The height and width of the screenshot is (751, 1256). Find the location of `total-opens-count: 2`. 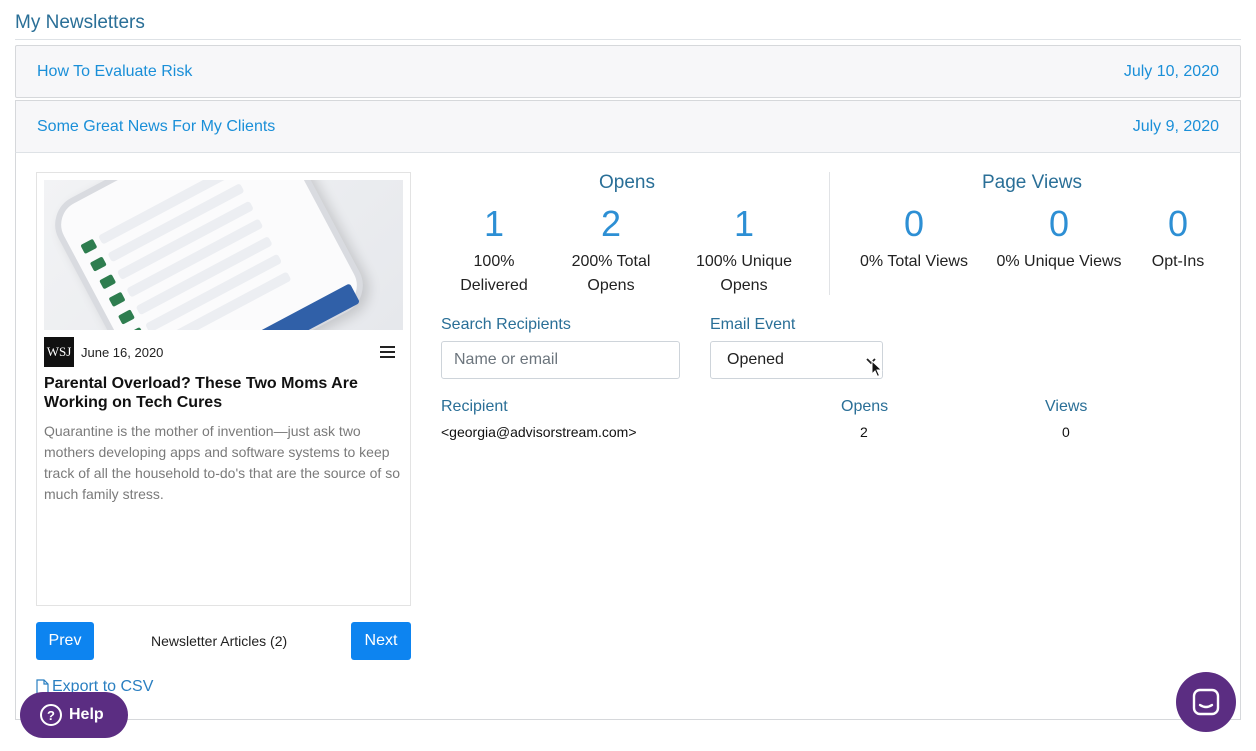

total-opens-count: 2 is located at coordinates (611, 223).